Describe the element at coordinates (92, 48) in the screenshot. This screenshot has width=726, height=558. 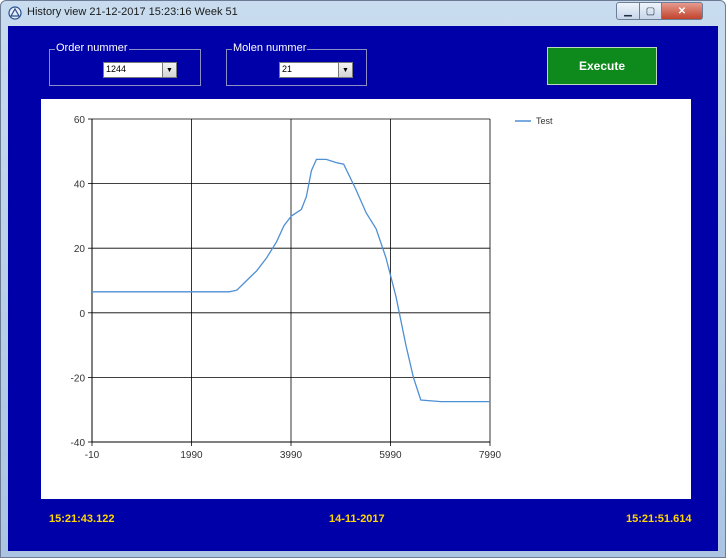
I see `order-number-label: Order nummer` at that location.